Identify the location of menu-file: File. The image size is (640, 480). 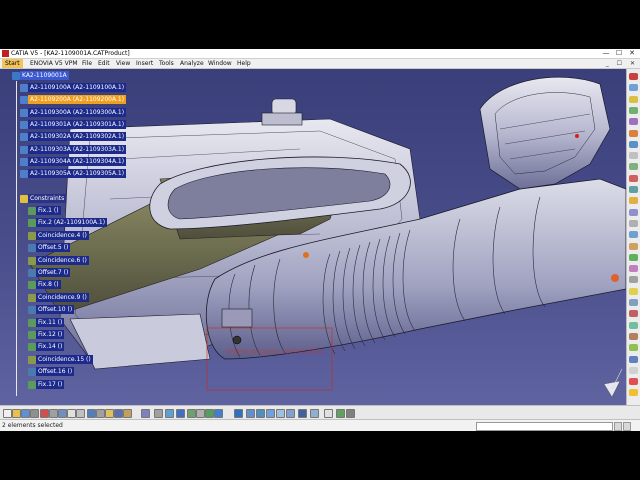
(87, 63).